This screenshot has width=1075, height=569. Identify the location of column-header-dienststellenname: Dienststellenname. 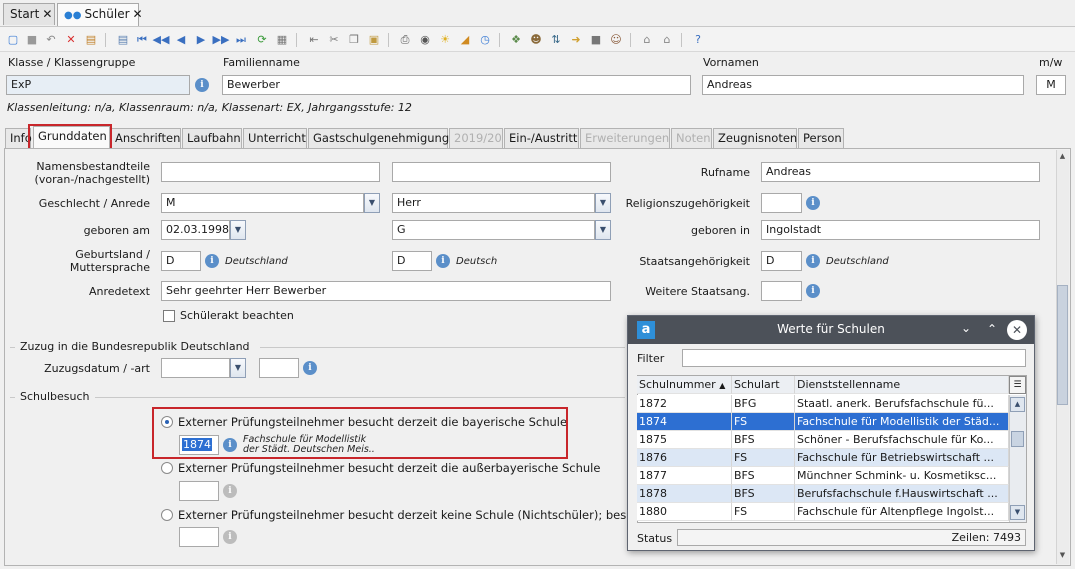
(902, 385).